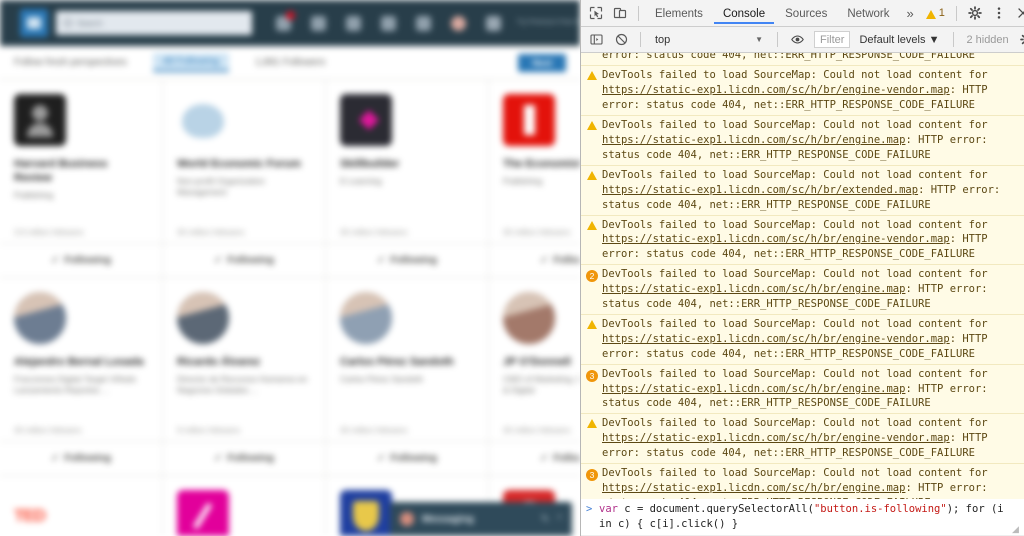 The image size is (1024, 536). What do you see at coordinates (523, 180) in the screenshot?
I see `card-subtitle: Publishing` at bounding box center [523, 180].